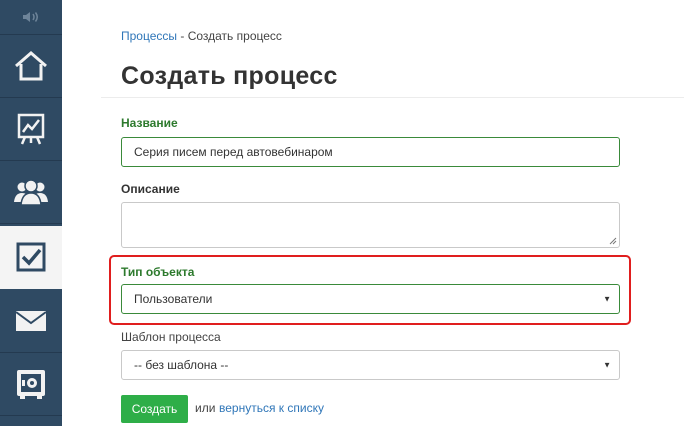  I want to click on back-to-list-link: вернуться к списку, so click(271, 408).